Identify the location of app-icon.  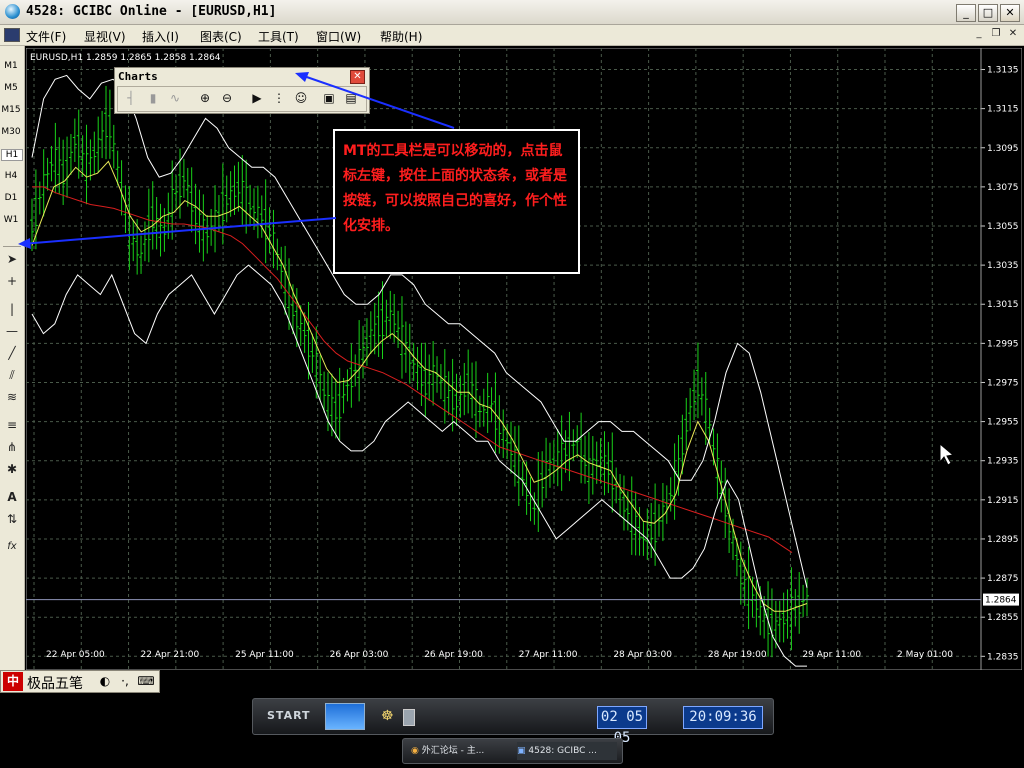
(12, 11).